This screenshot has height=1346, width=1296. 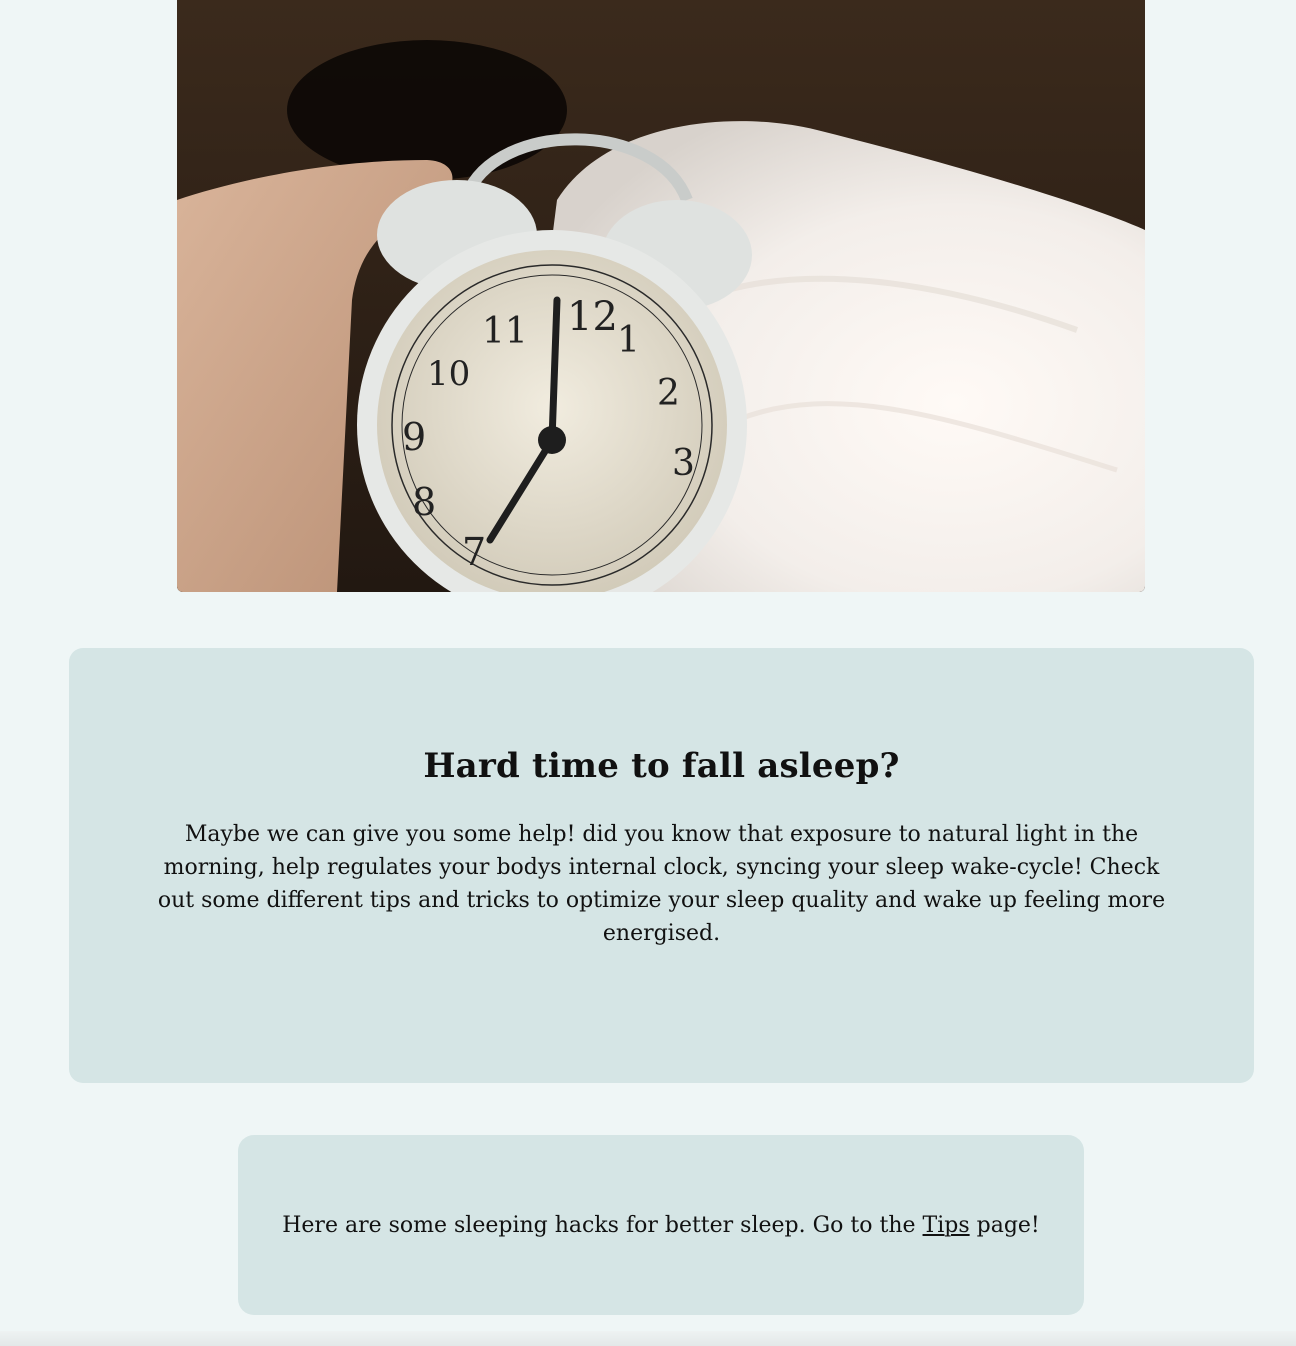 I want to click on svg-text: 2, so click(x=668, y=393).